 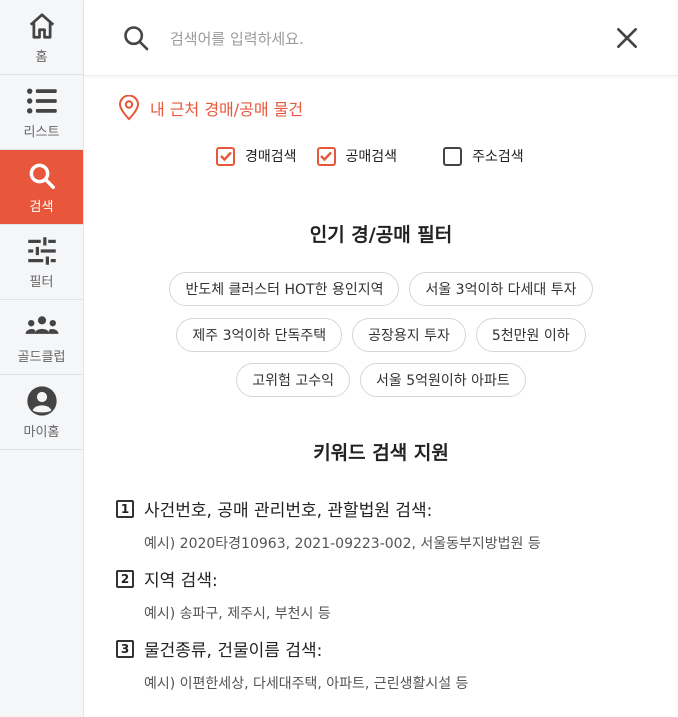 What do you see at coordinates (41, 207) in the screenshot?
I see `sidebar-item-label: 검색` at bounding box center [41, 207].